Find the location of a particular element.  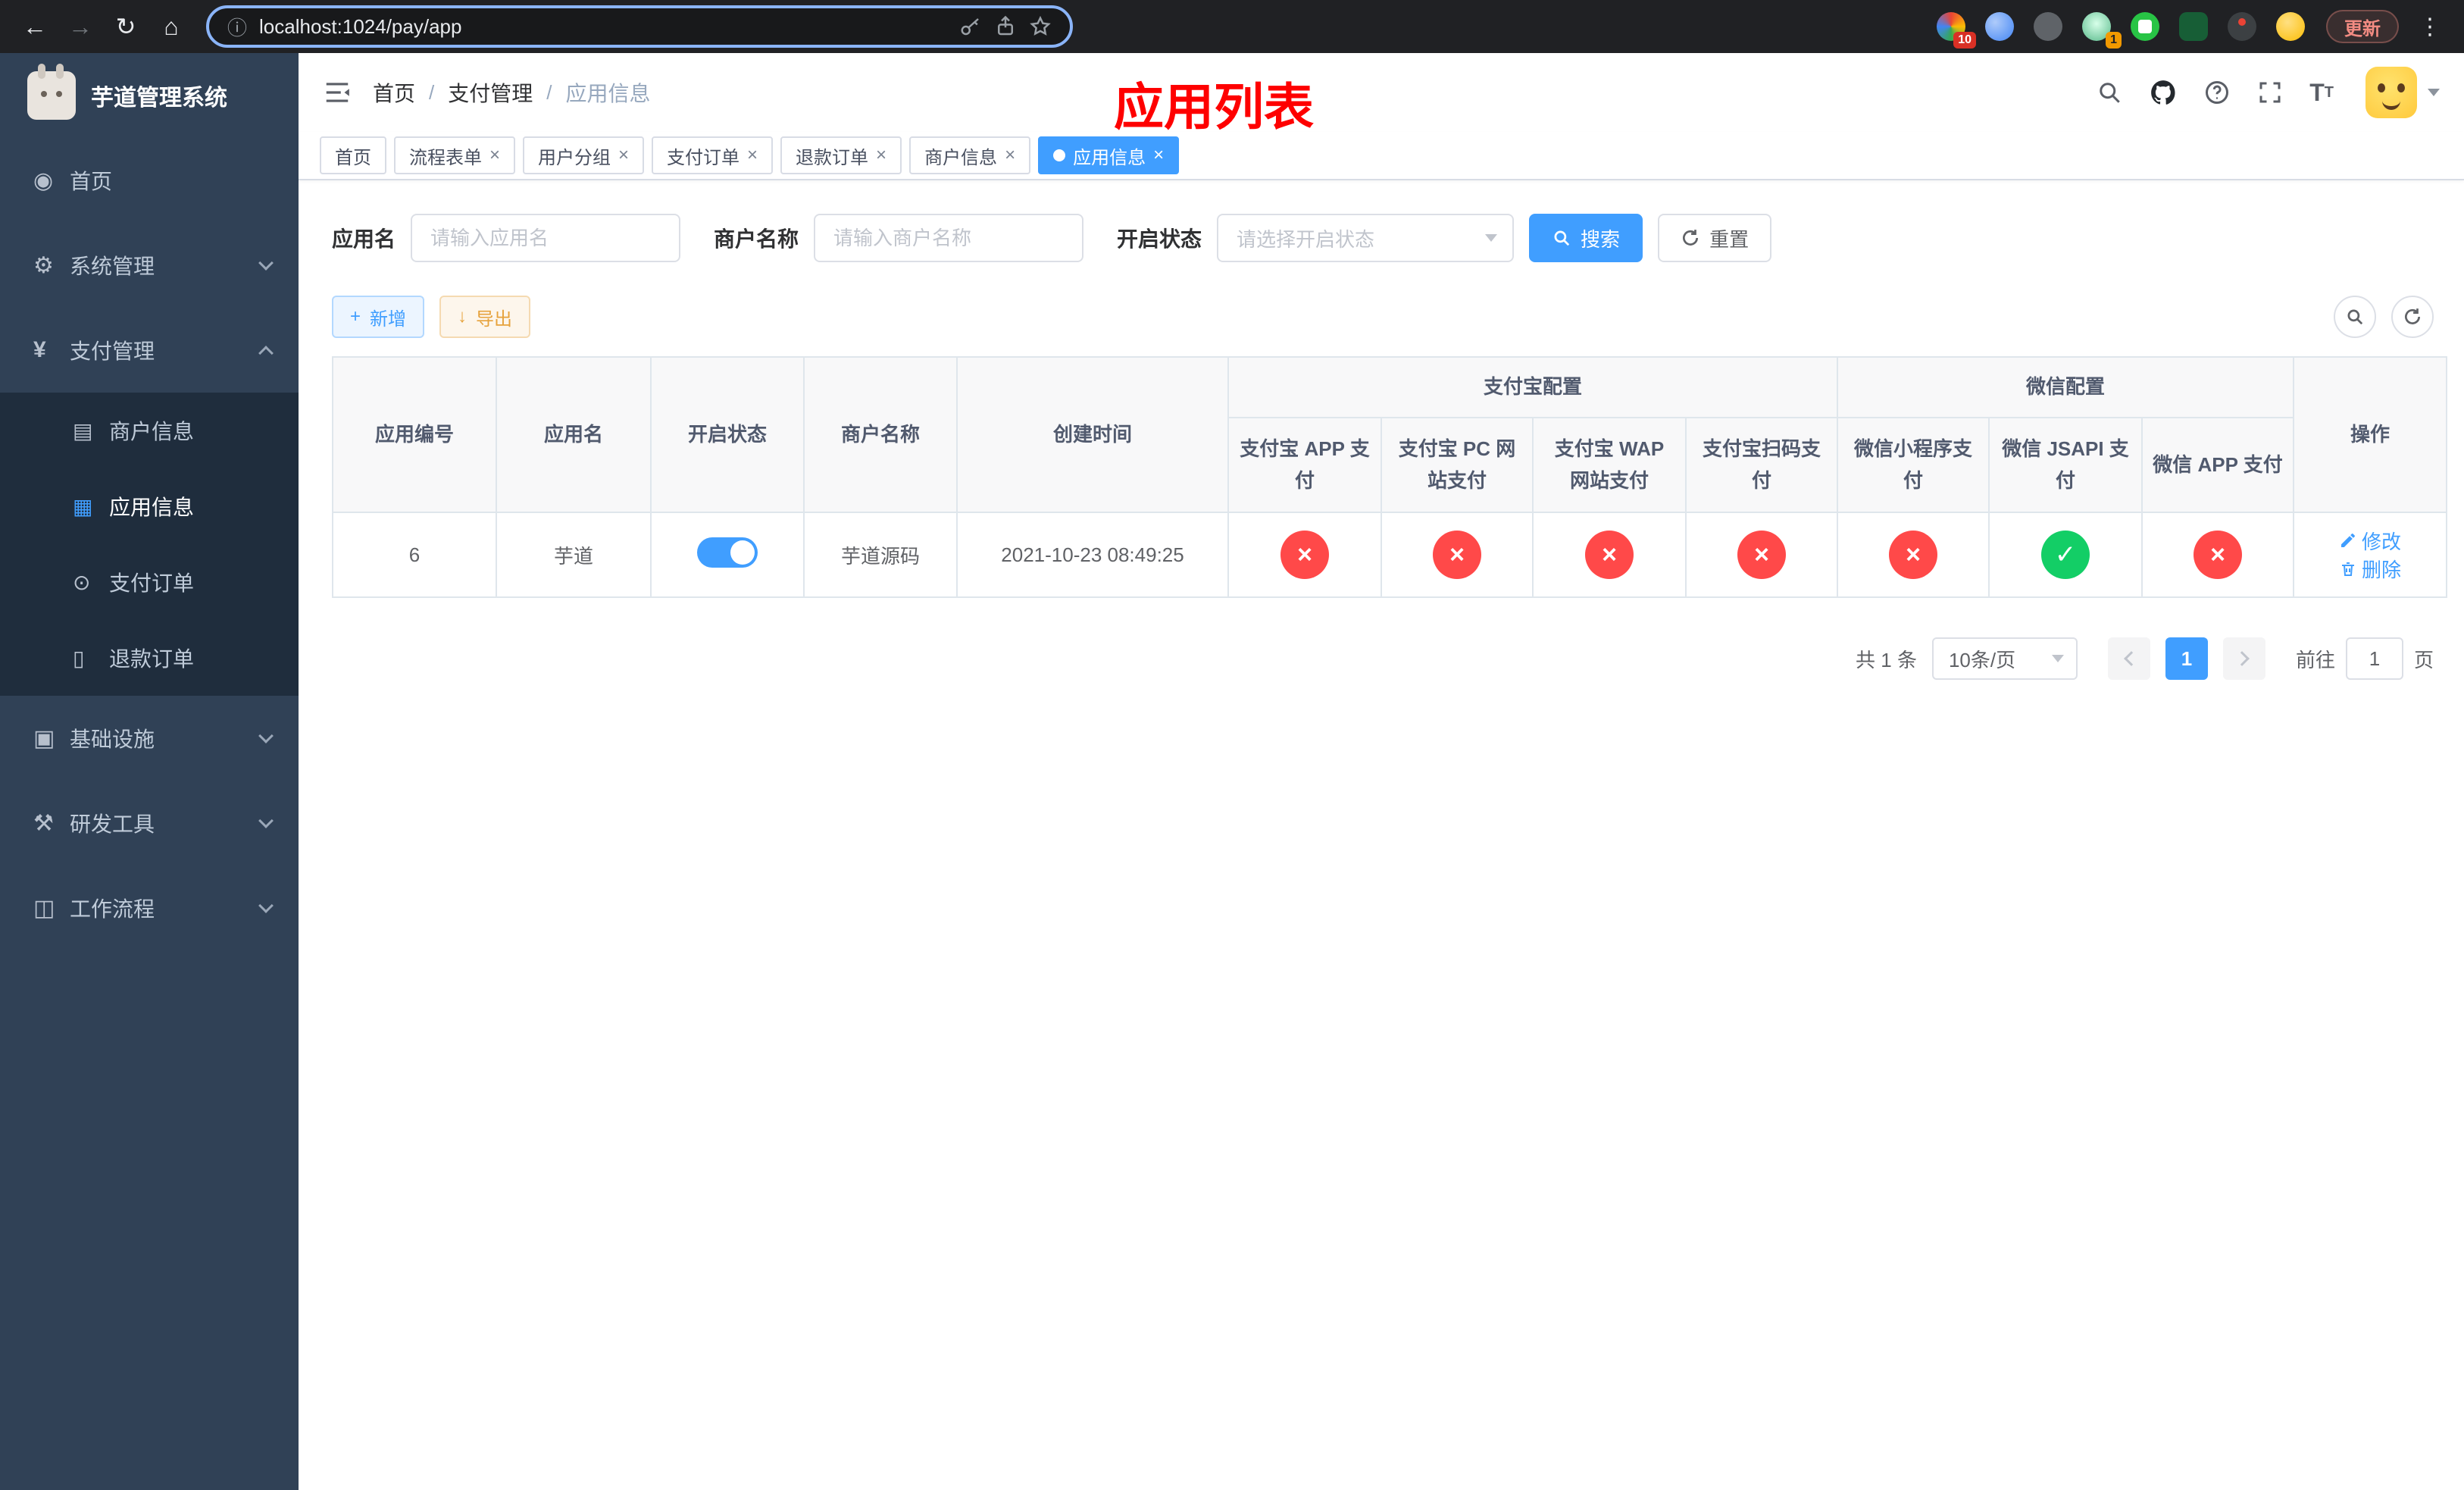

app-name-label: 应用名 is located at coordinates (364, 239).